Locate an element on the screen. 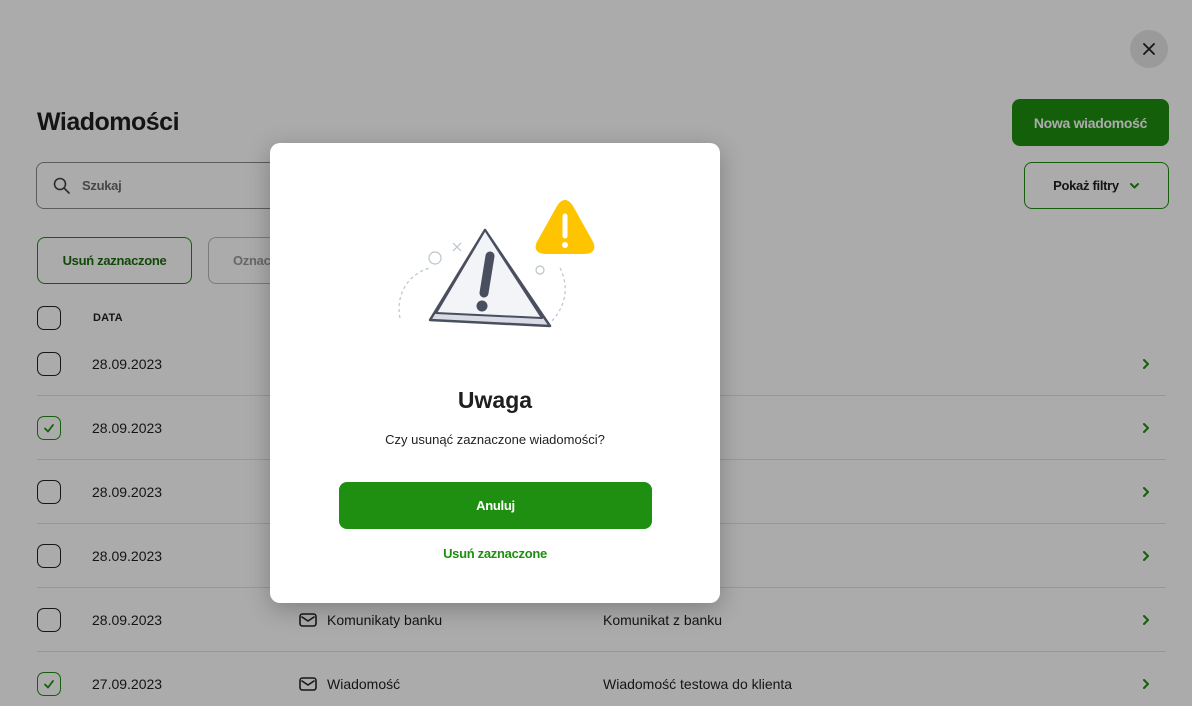 Image resolution: width=1192 pixels, height=706 pixels. warning-illustration is located at coordinates (496, 264).